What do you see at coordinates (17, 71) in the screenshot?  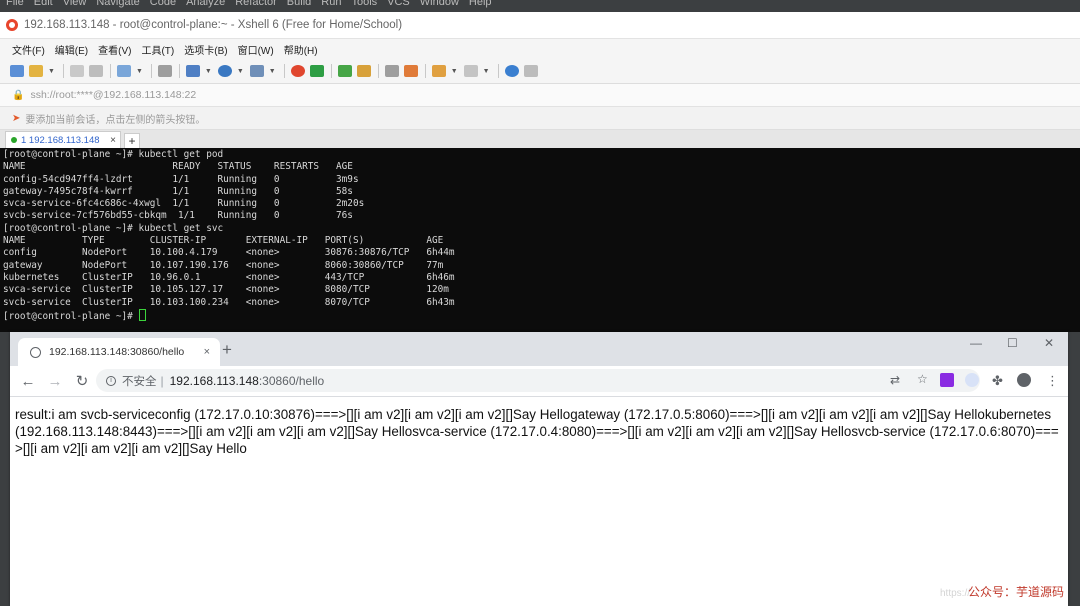 I see `new-session-icon` at bounding box center [17, 71].